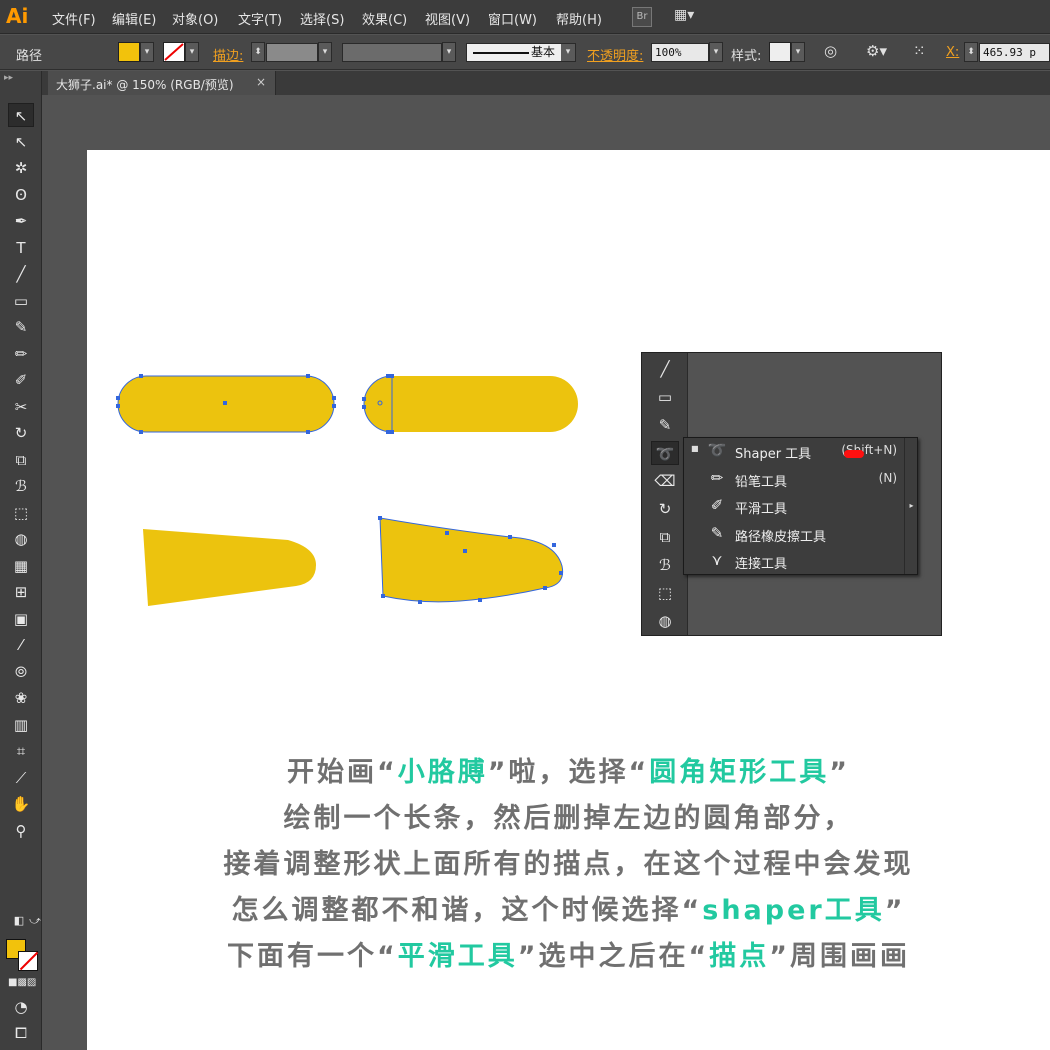  Describe the element at coordinates (887, 477) in the screenshot. I see `flyout-menu-item-shortcut: (N)` at that location.